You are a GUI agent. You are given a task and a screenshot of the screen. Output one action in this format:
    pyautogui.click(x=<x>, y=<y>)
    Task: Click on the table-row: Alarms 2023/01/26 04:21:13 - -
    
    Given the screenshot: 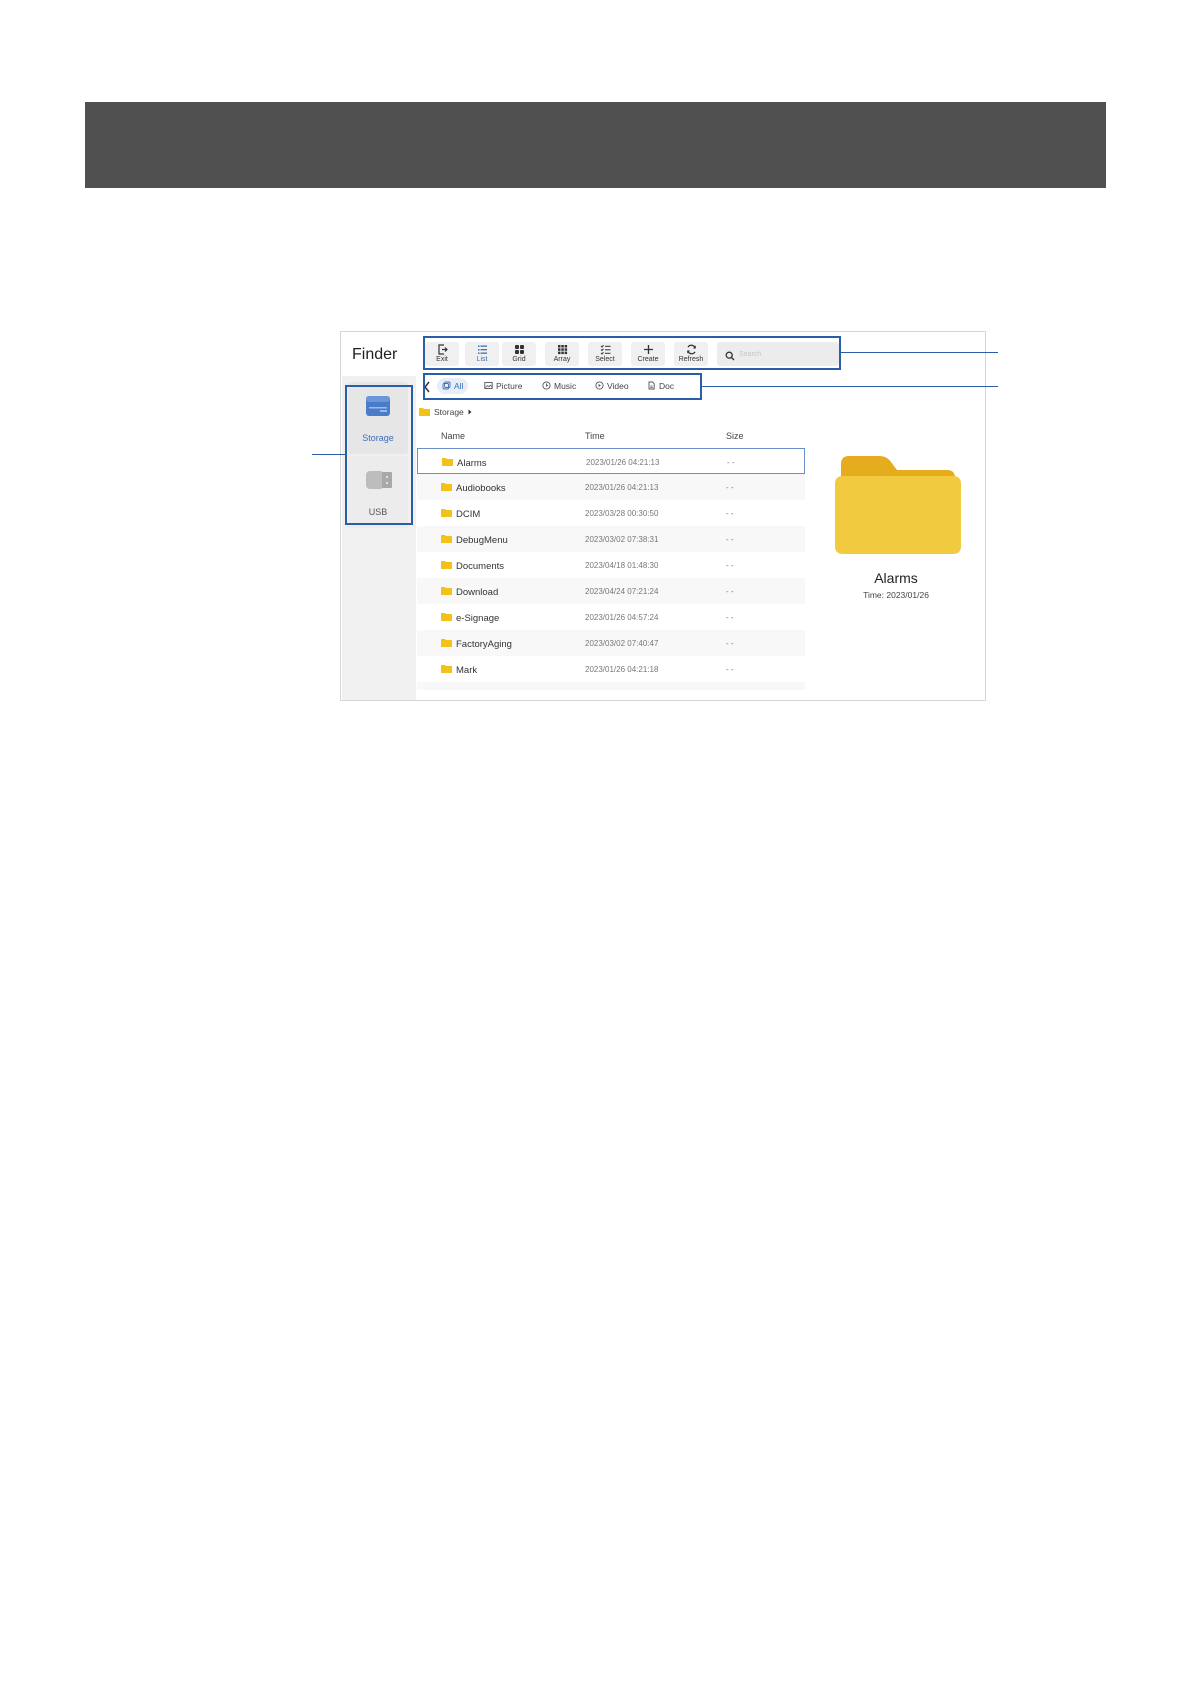 What is the action you would take?
    pyautogui.click(x=611, y=461)
    